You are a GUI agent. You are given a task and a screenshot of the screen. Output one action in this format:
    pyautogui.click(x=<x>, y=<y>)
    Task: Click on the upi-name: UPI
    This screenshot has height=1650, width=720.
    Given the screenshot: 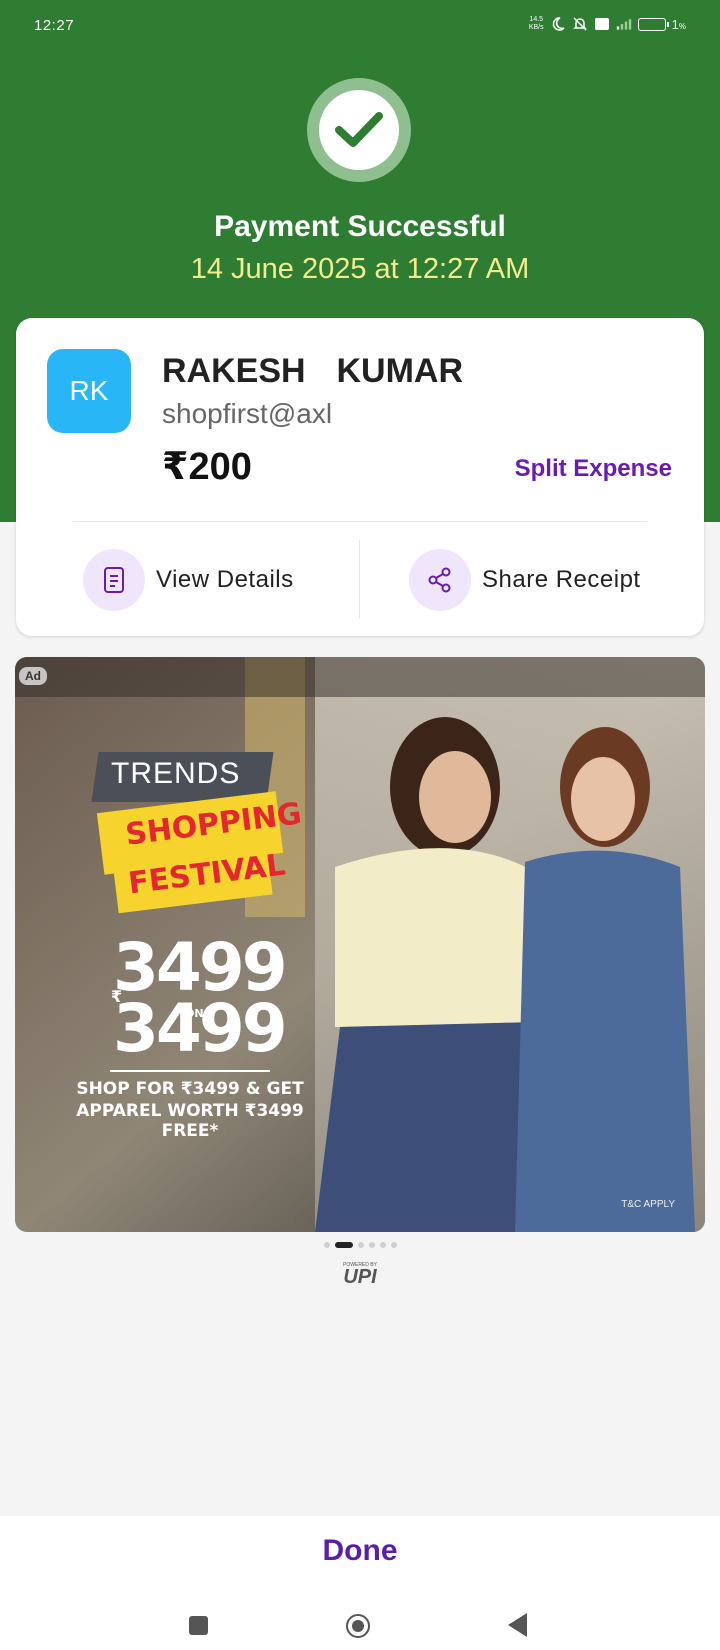 What is the action you would take?
    pyautogui.click(x=360, y=1277)
    